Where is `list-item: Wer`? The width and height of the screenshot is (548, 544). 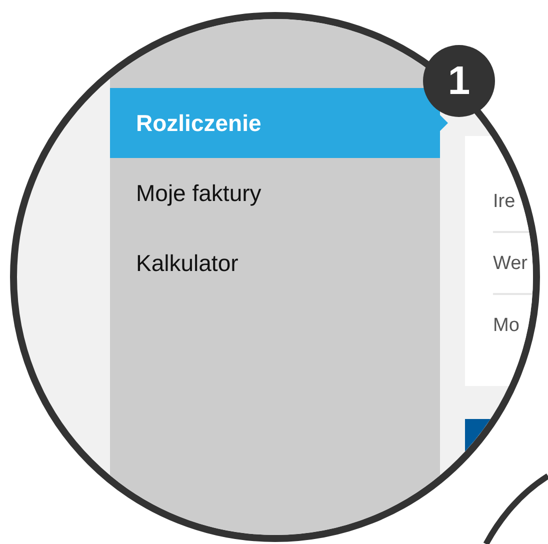 list-item: Wer is located at coordinates (510, 263).